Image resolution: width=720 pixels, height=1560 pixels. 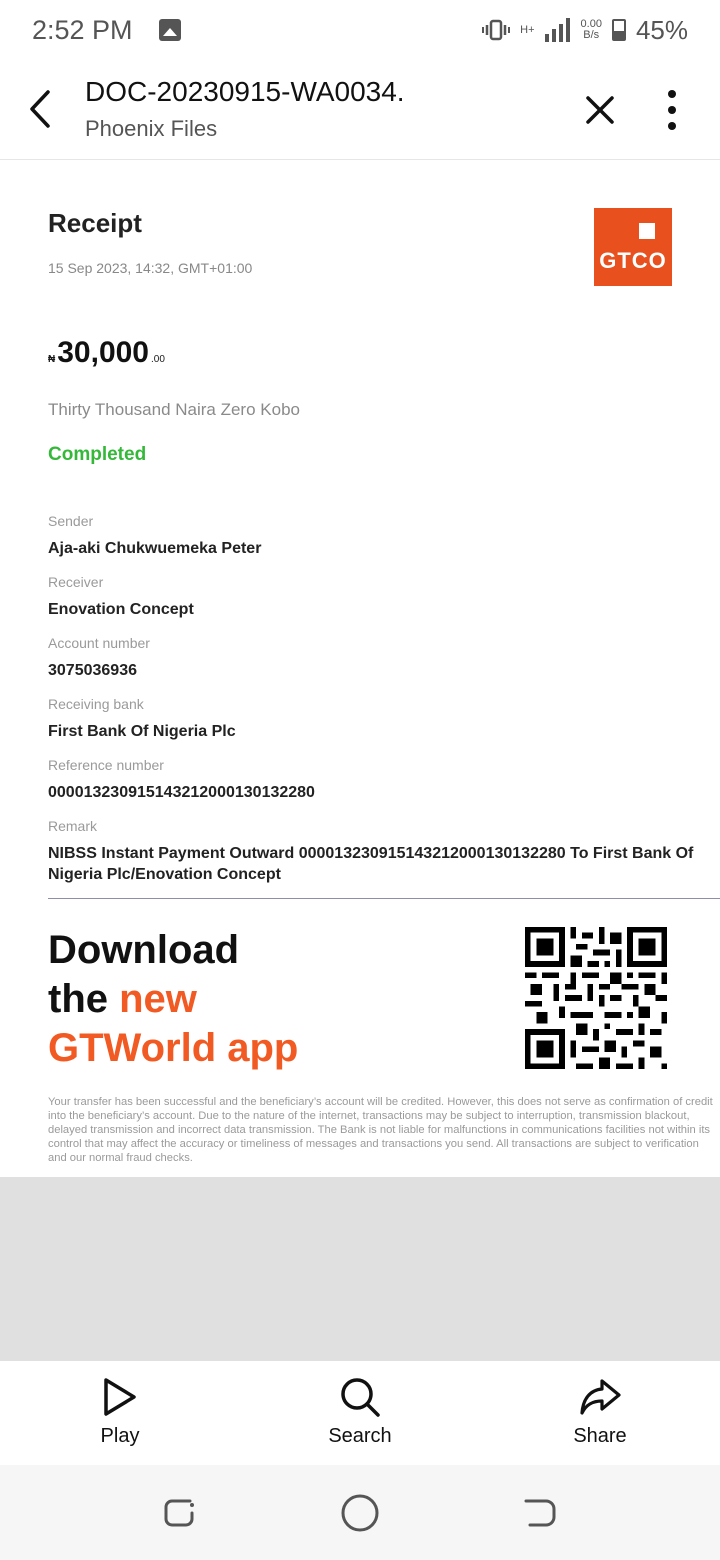 What do you see at coordinates (360, 1397) in the screenshot?
I see `search-icon` at bounding box center [360, 1397].